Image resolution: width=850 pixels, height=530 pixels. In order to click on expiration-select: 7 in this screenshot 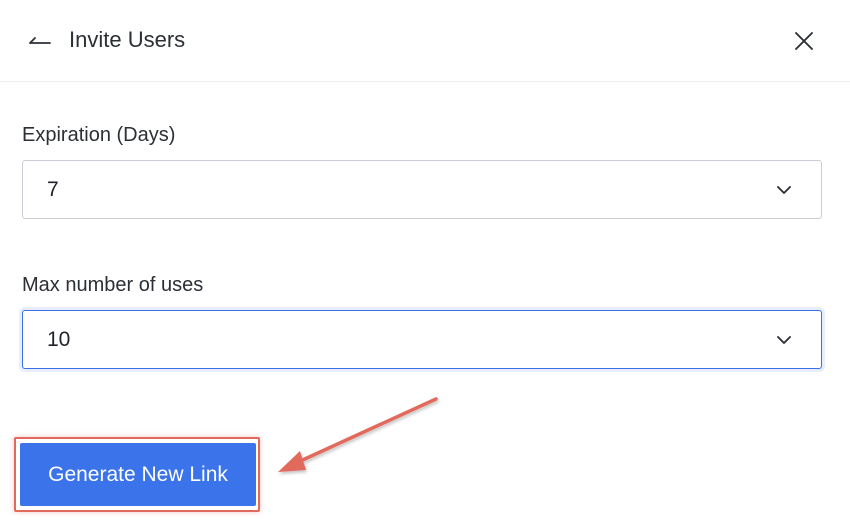, I will do `click(422, 189)`.